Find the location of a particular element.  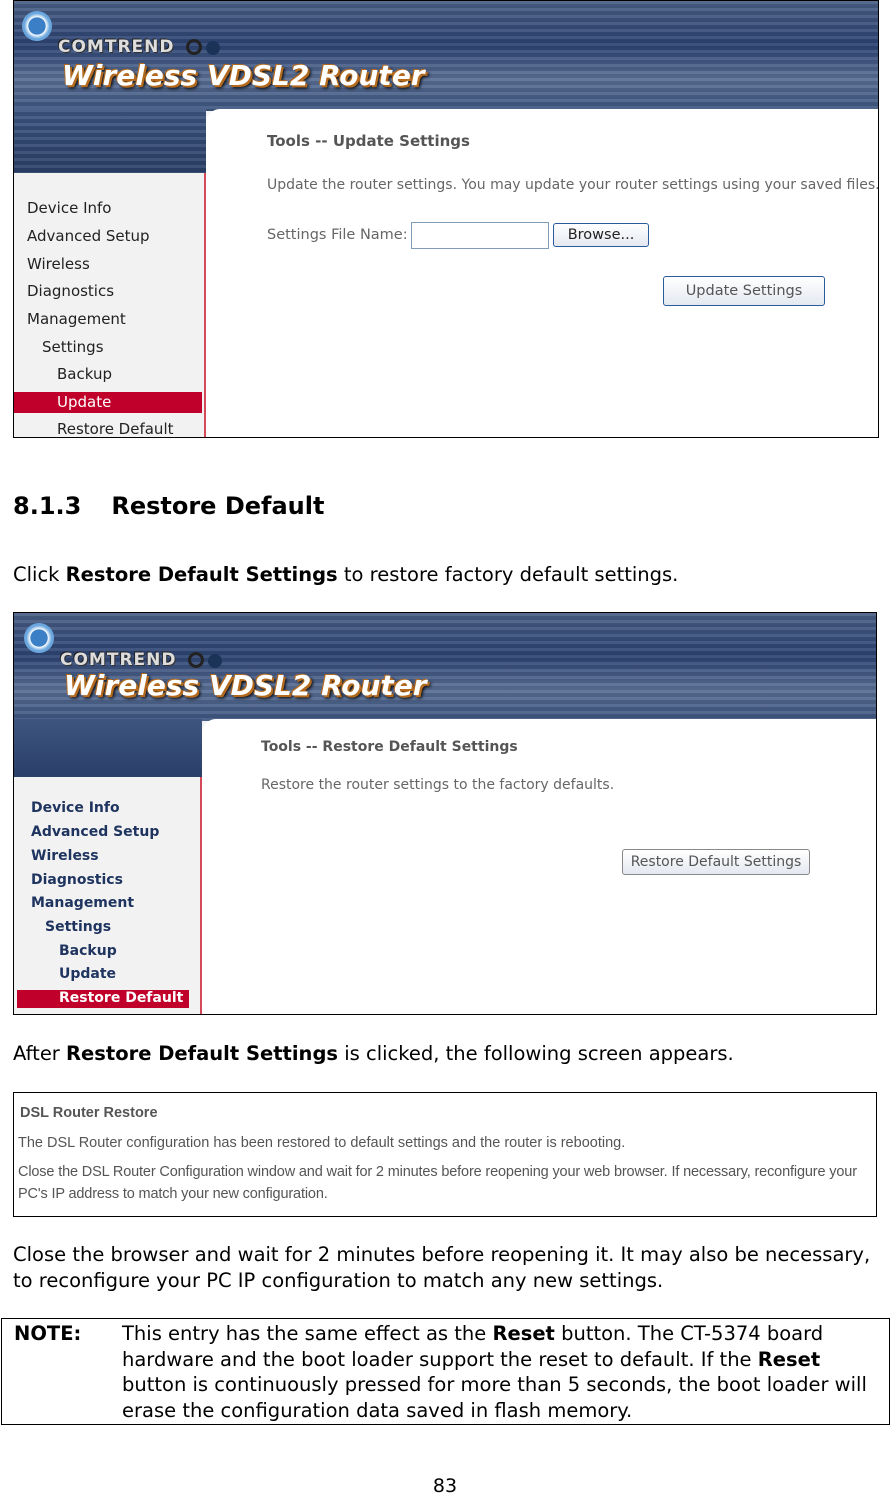

page-number: 83 is located at coordinates (445, 1486).